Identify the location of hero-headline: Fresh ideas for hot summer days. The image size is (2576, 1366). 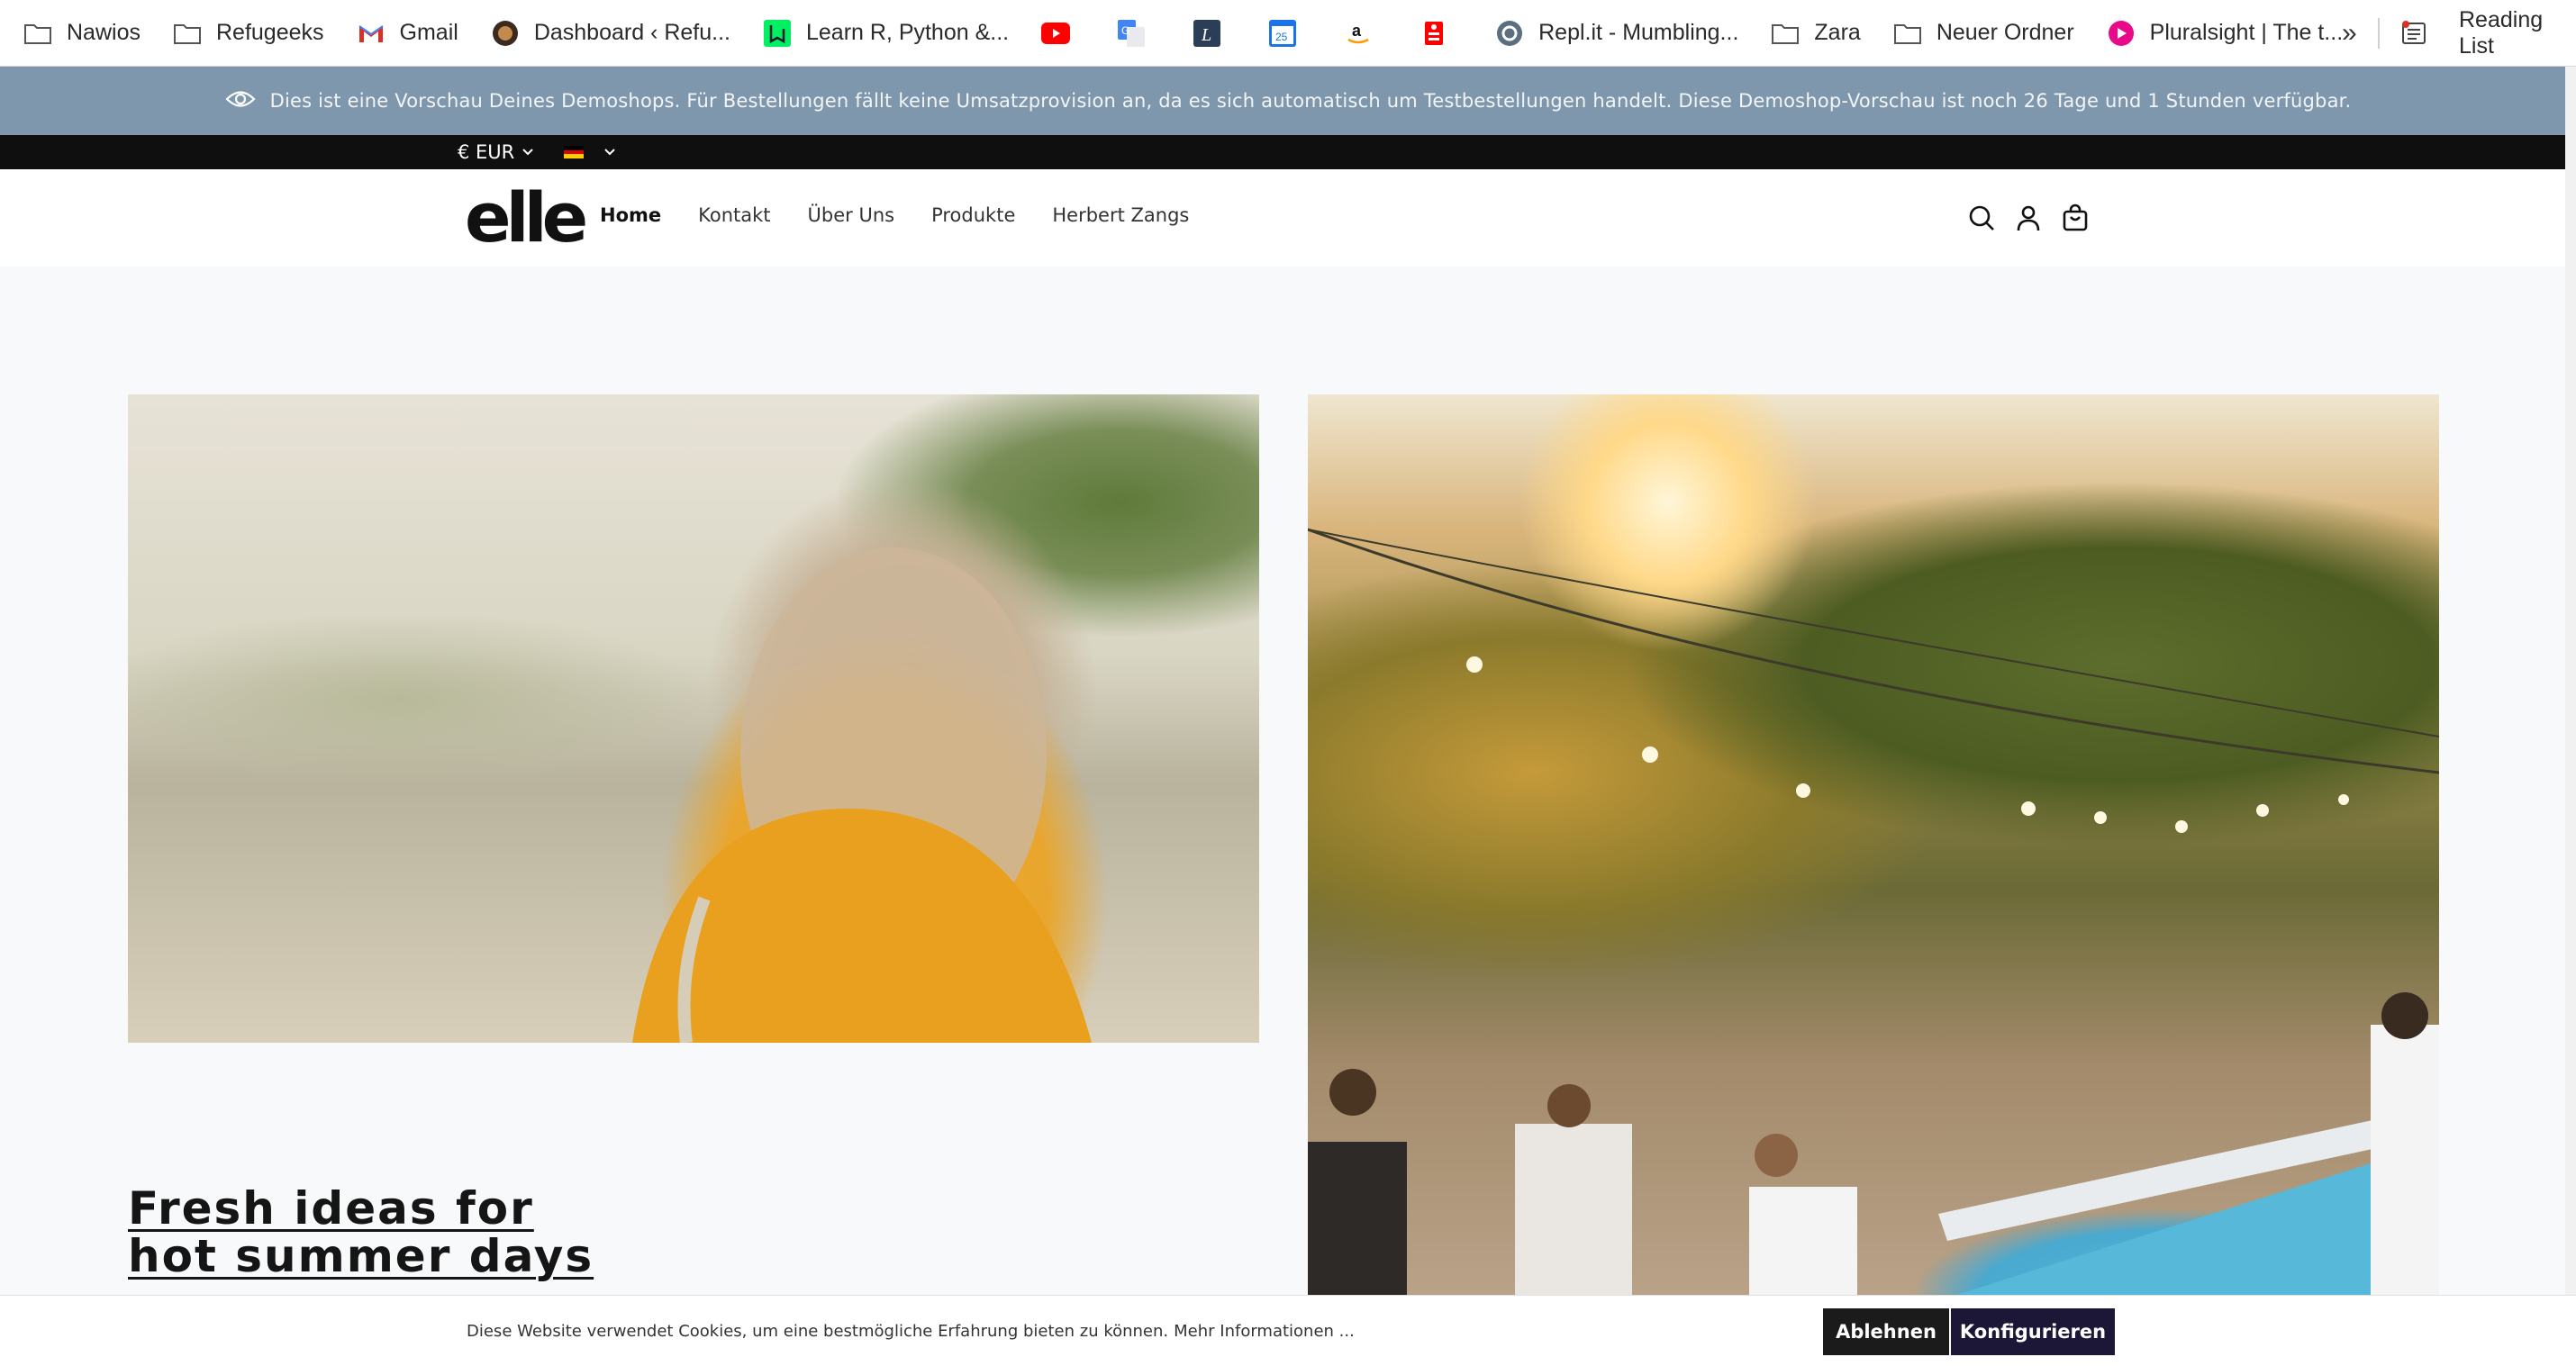
(361, 1232).